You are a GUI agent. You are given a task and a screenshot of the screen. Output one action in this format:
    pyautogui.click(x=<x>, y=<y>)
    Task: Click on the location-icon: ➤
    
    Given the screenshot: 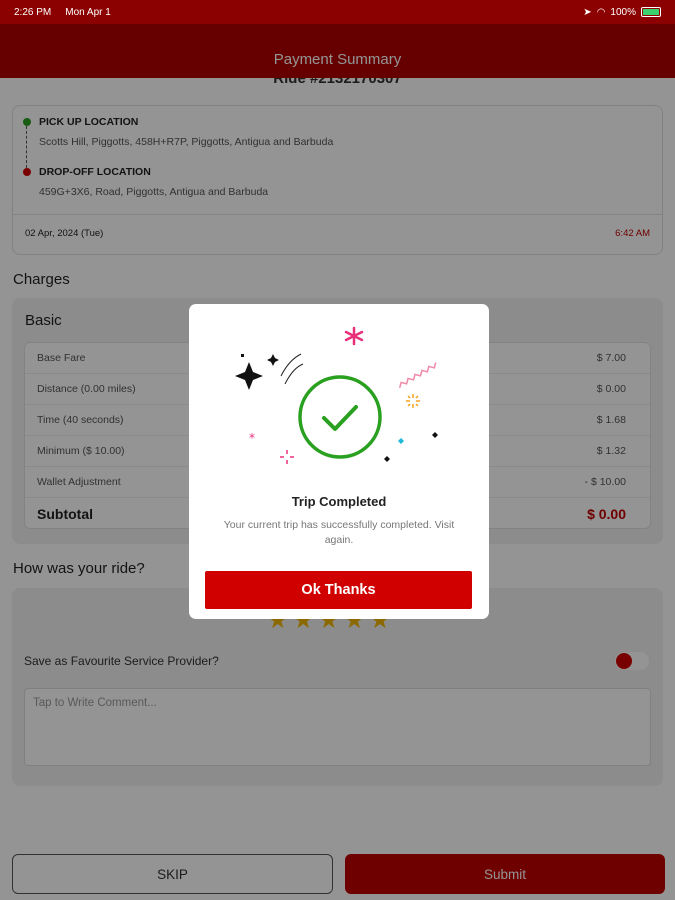 What is the action you would take?
    pyautogui.click(x=587, y=12)
    